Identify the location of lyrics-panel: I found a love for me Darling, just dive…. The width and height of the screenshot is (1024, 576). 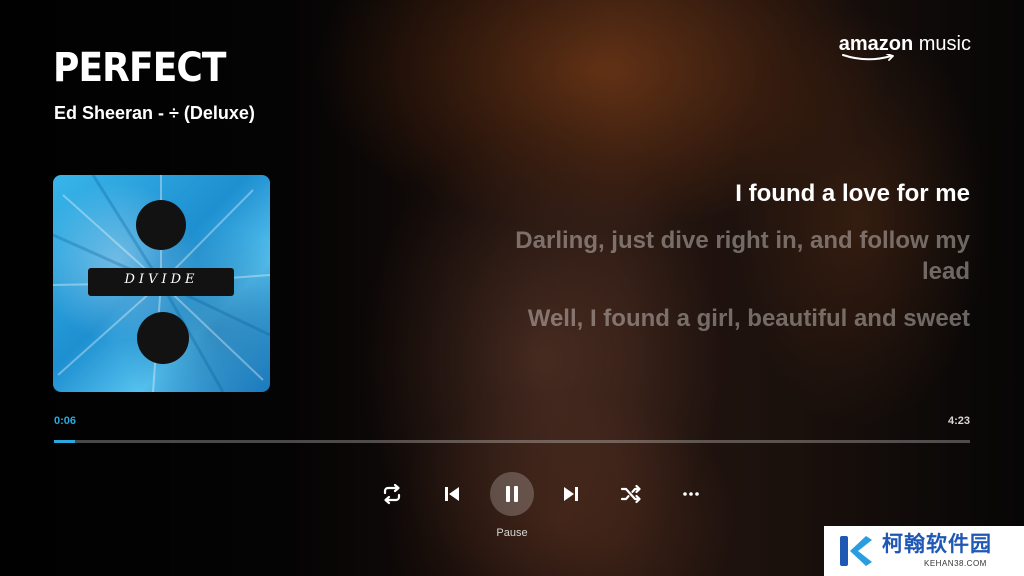
(735, 264).